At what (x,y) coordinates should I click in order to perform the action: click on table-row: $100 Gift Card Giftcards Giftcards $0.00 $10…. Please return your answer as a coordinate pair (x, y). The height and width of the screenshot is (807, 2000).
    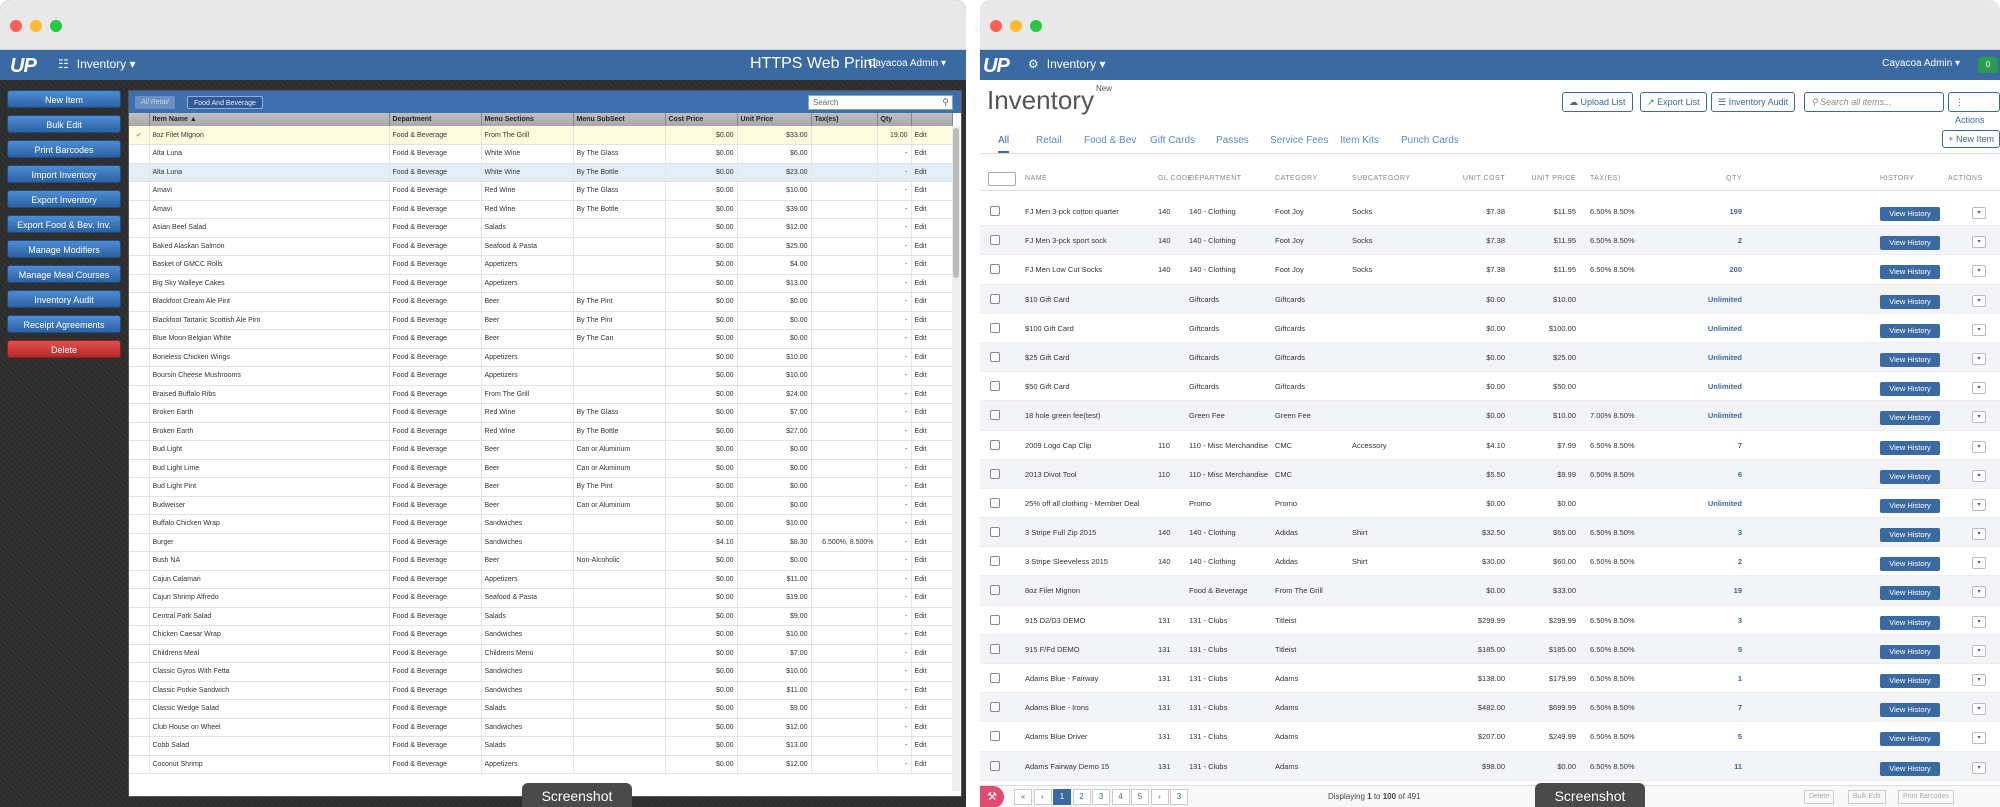
    Looking at the image, I should click on (1490, 328).